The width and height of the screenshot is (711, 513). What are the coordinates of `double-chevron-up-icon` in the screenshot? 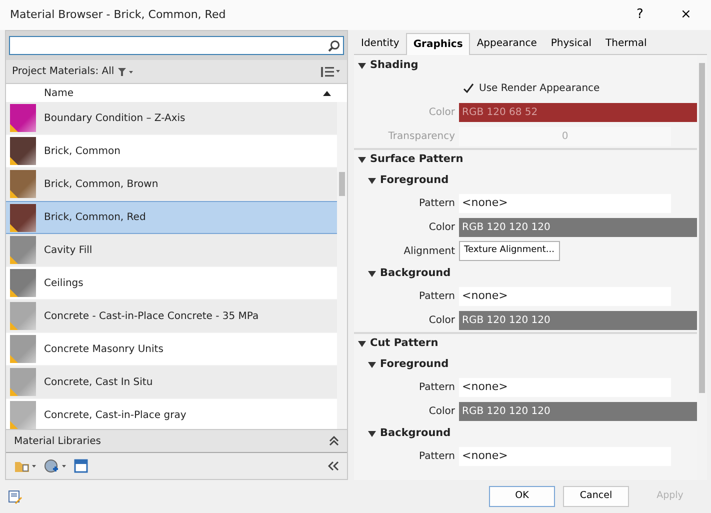 It's located at (334, 441).